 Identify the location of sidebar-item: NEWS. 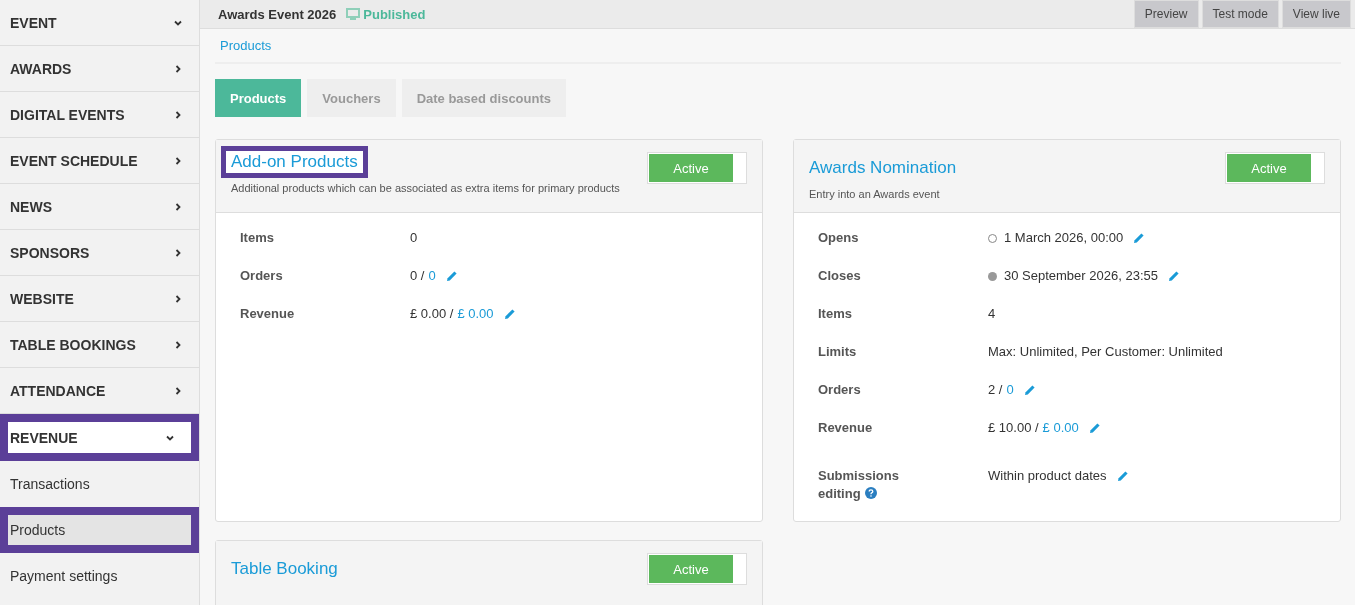
(99, 207).